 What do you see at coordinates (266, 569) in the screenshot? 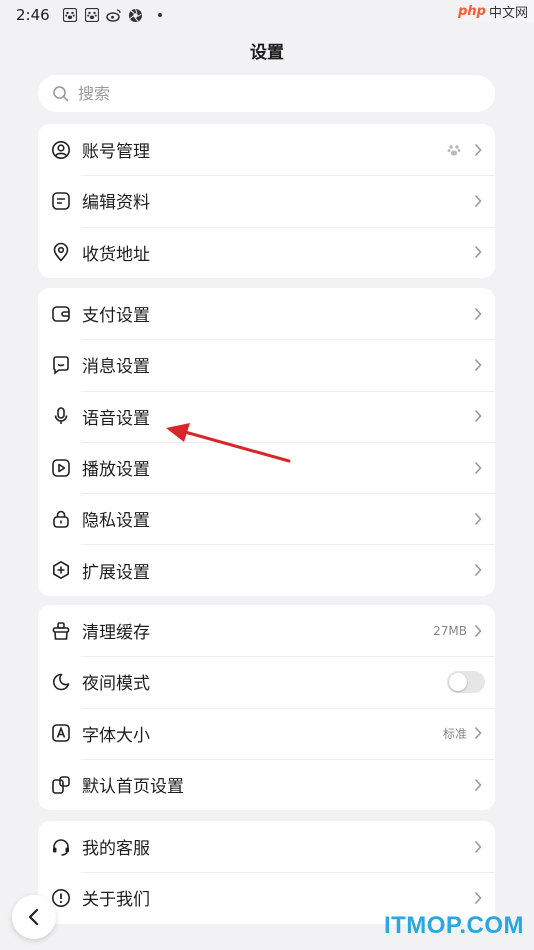
I see `row-extension-settings: 扩展设置` at bounding box center [266, 569].